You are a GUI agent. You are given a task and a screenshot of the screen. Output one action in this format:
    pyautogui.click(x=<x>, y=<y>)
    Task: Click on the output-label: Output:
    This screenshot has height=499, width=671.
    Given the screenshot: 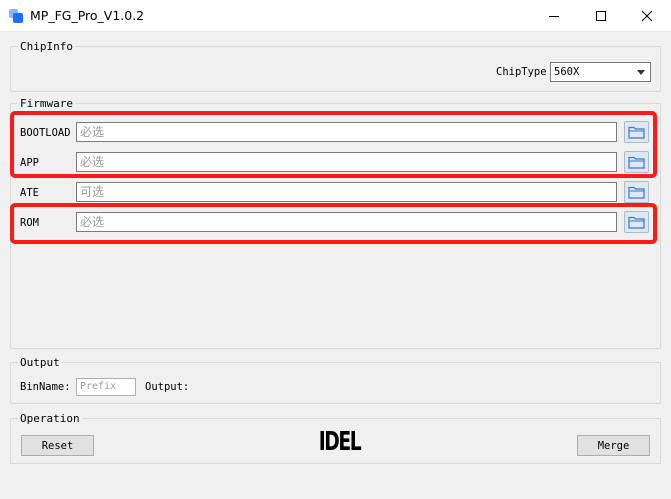 What is the action you would take?
    pyautogui.click(x=167, y=387)
    